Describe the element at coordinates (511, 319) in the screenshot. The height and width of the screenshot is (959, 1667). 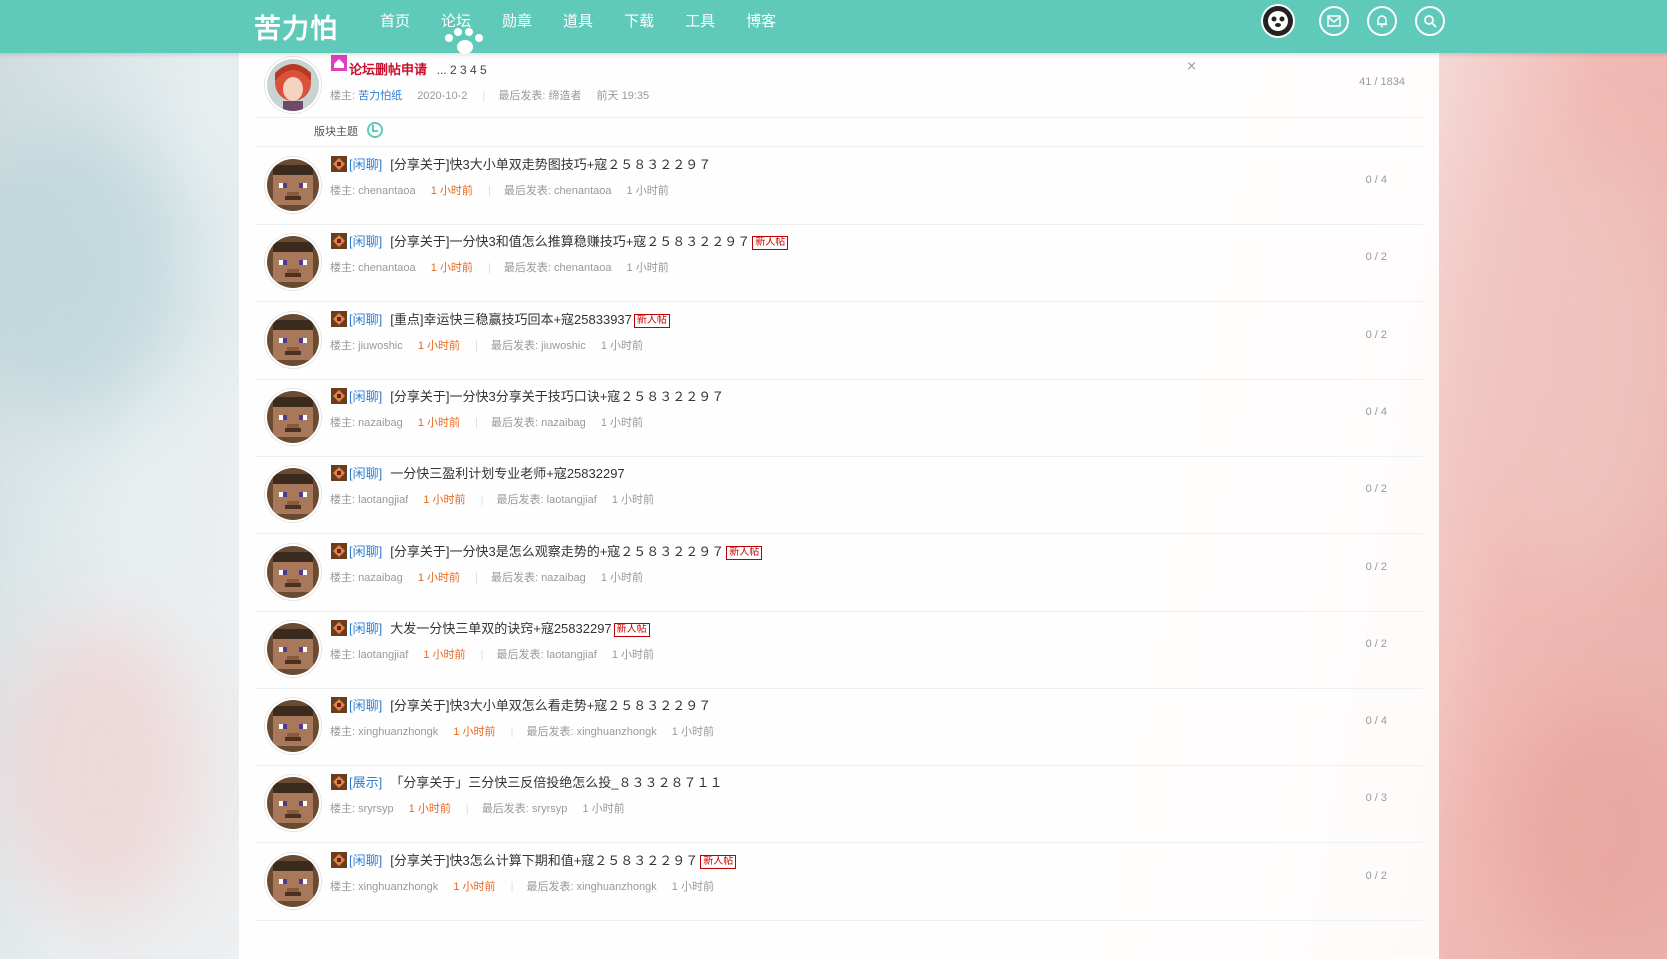
I see `thread-title: [重点]幸运快三稳赢技巧回本+寇25833937` at that location.